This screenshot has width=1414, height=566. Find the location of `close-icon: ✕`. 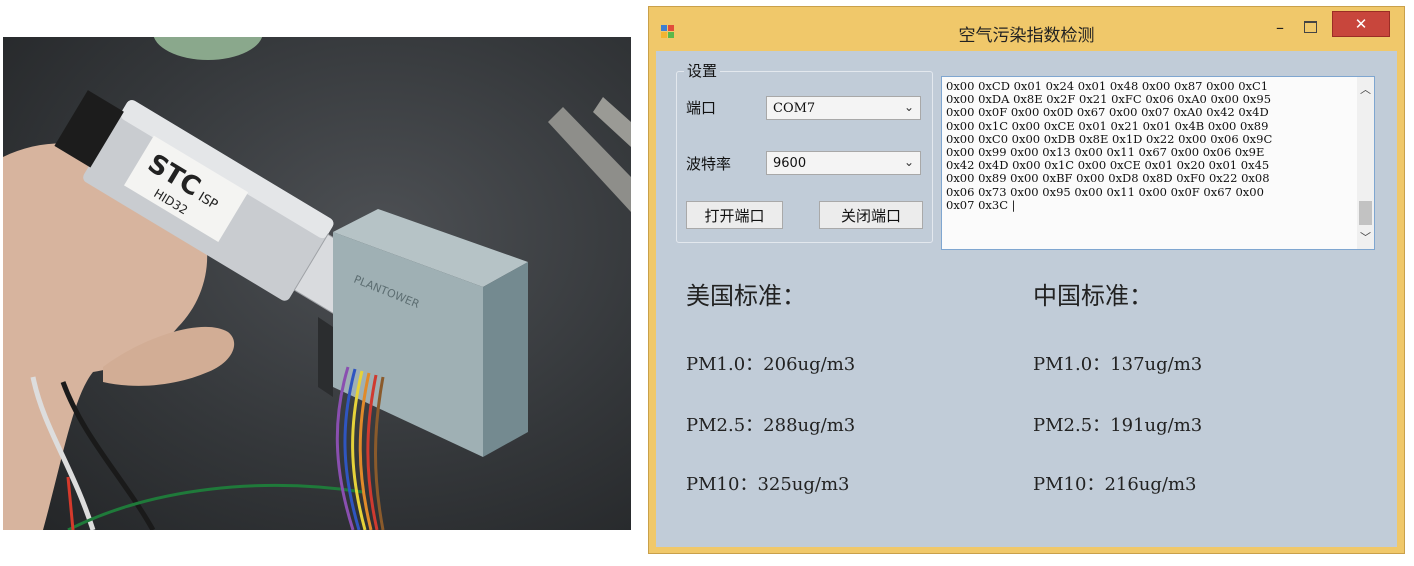

close-icon: ✕ is located at coordinates (1361, 24).